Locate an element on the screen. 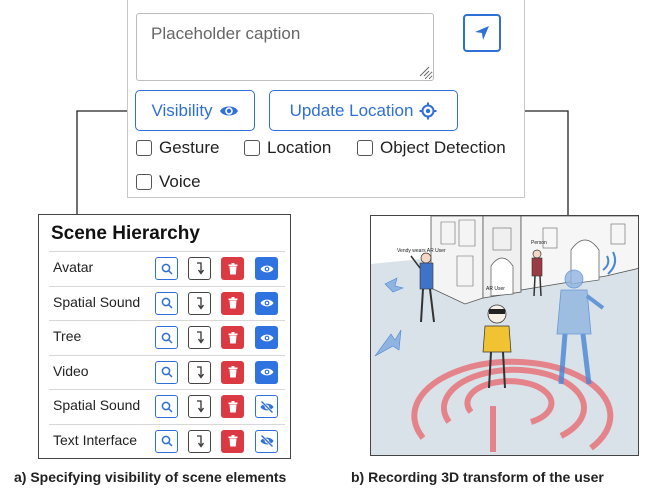 This screenshot has width=647, height=495. send-location-button is located at coordinates (482, 33).